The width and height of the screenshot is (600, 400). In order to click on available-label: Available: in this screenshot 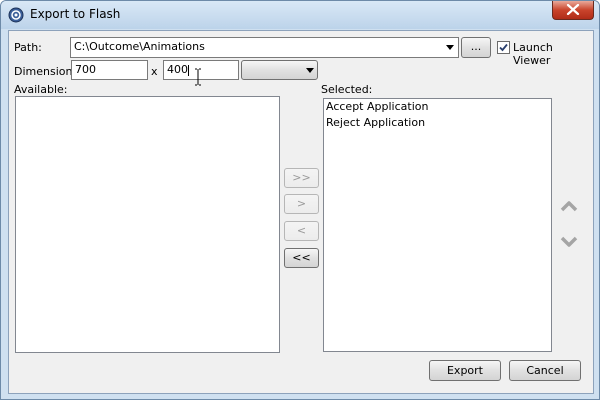, I will do `click(41, 89)`.